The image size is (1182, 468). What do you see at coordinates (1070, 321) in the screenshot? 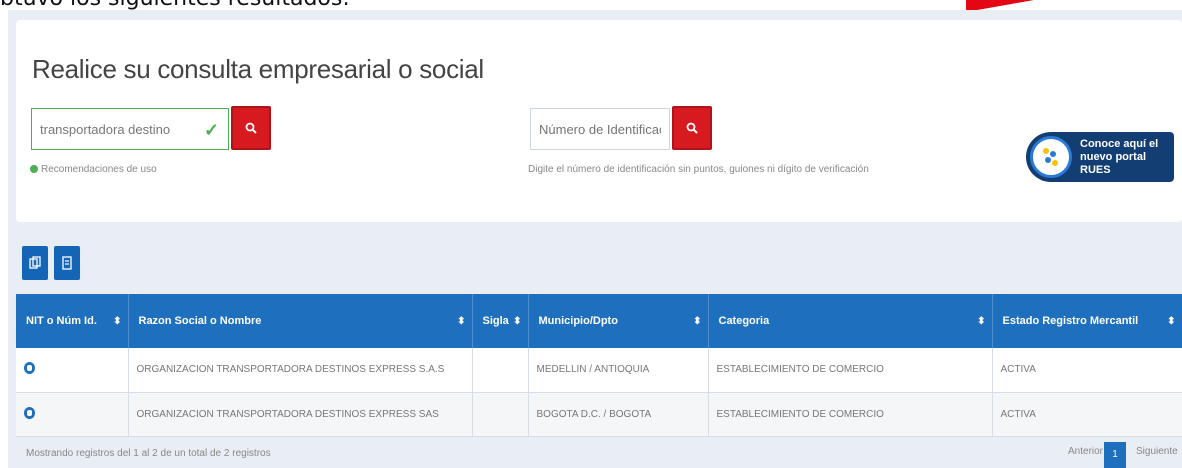
I see `column-header-label: Estado Registro Mercantil` at bounding box center [1070, 321].